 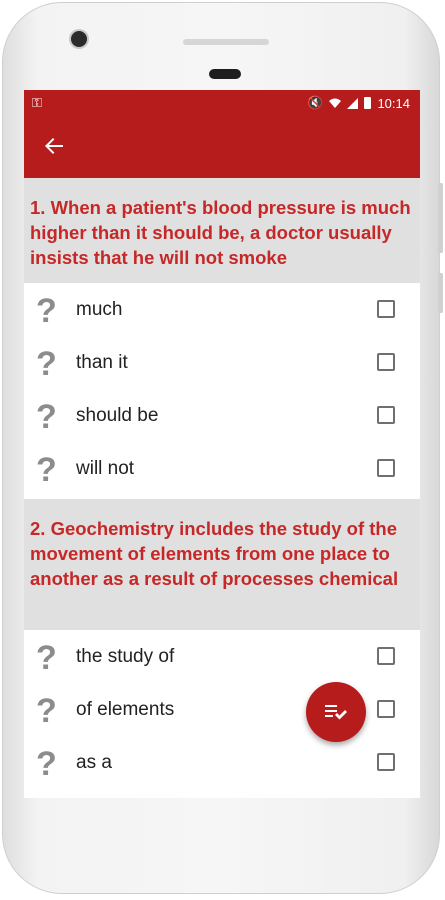 I want to click on playlist-check-icon, so click(x=336, y=712).